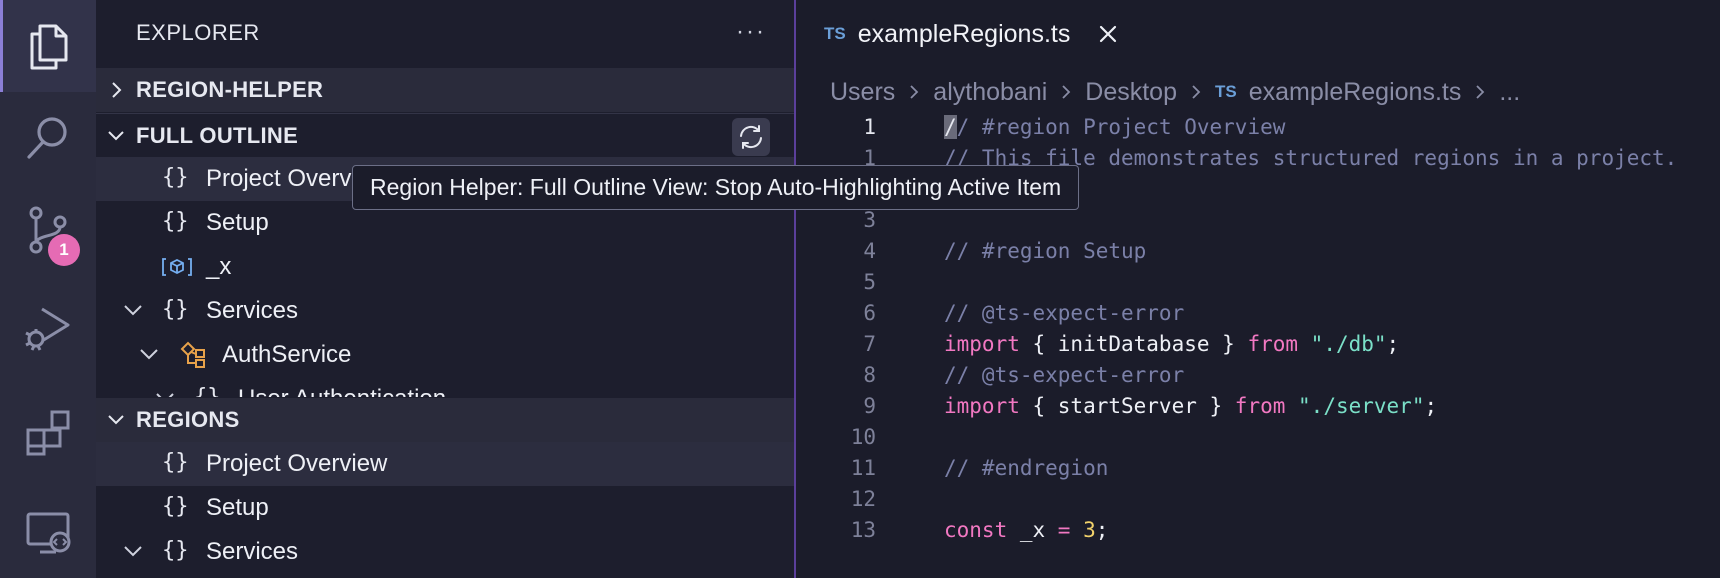 This screenshot has height=578, width=1720. Describe the element at coordinates (1259, 500) in the screenshot. I see `code-line: 12` at that location.